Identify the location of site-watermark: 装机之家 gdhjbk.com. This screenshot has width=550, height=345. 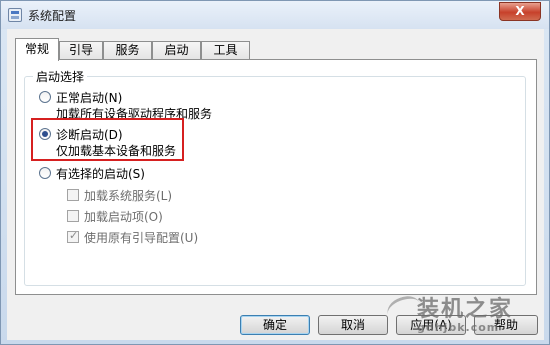
(448, 312).